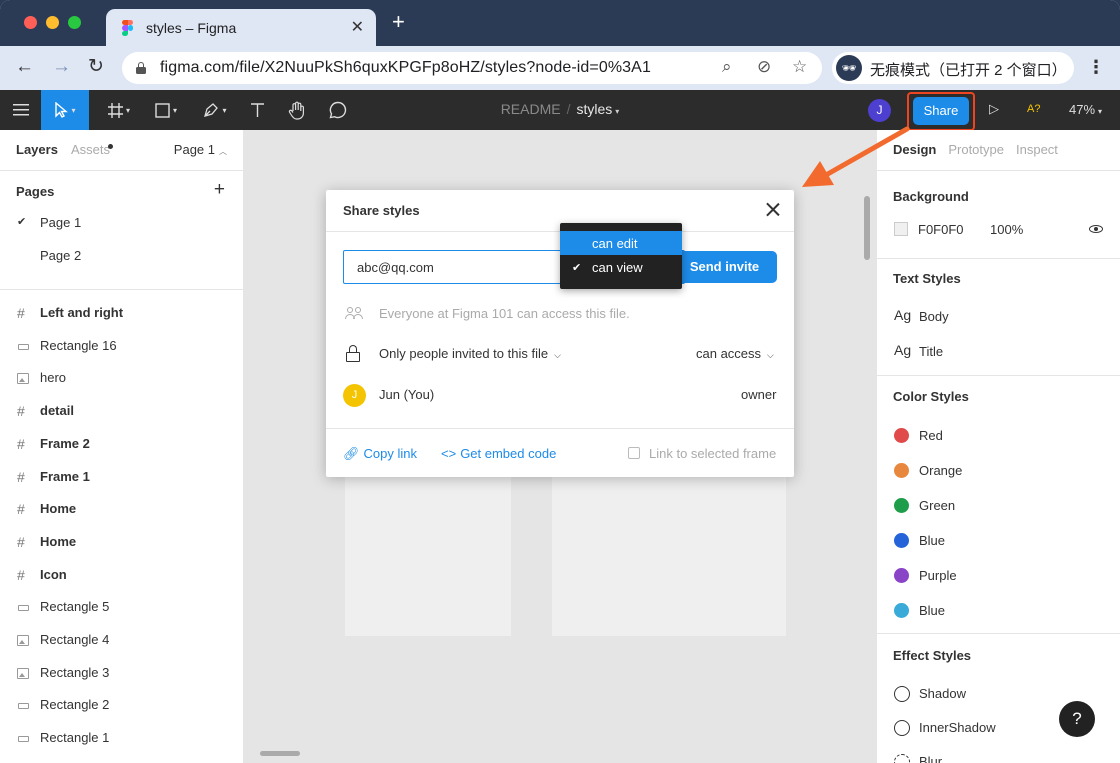  I want to click on zoom-level: 47% ▾, so click(1085, 109).